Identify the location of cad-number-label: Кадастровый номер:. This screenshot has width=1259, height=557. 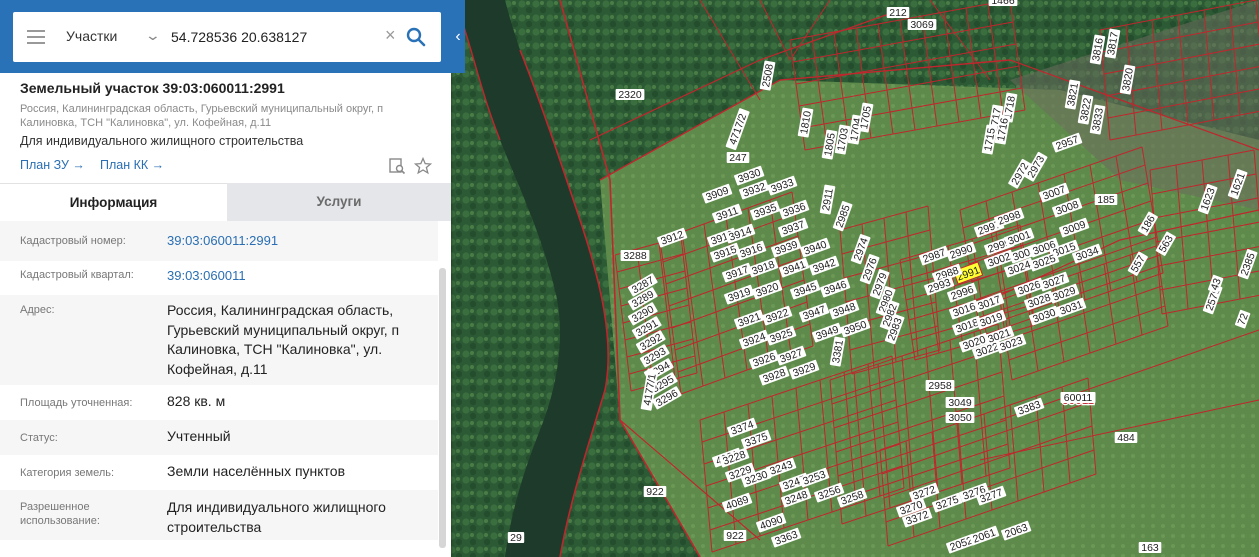
(73, 241).